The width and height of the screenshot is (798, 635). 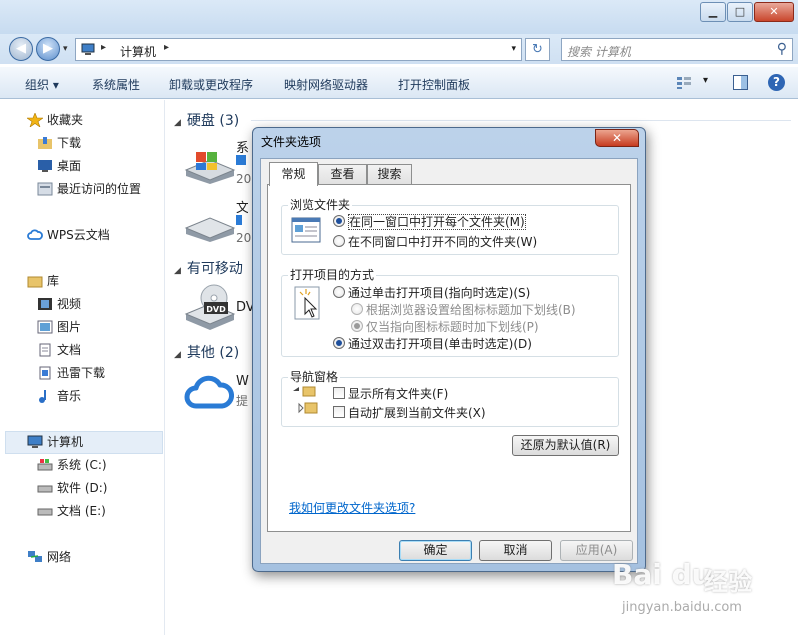 What do you see at coordinates (206, 352) in the screenshot?
I see `group-header-other: ◢ 其他 (2)` at bounding box center [206, 352].